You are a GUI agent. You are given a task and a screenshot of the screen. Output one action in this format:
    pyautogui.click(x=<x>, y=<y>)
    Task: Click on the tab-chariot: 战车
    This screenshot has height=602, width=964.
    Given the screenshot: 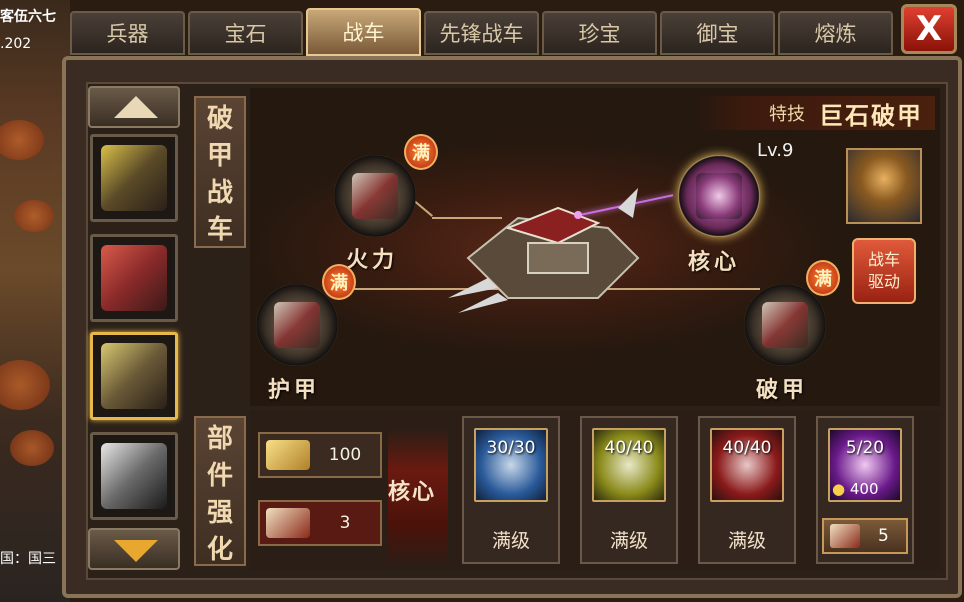 What is the action you would take?
    pyautogui.click(x=363, y=32)
    